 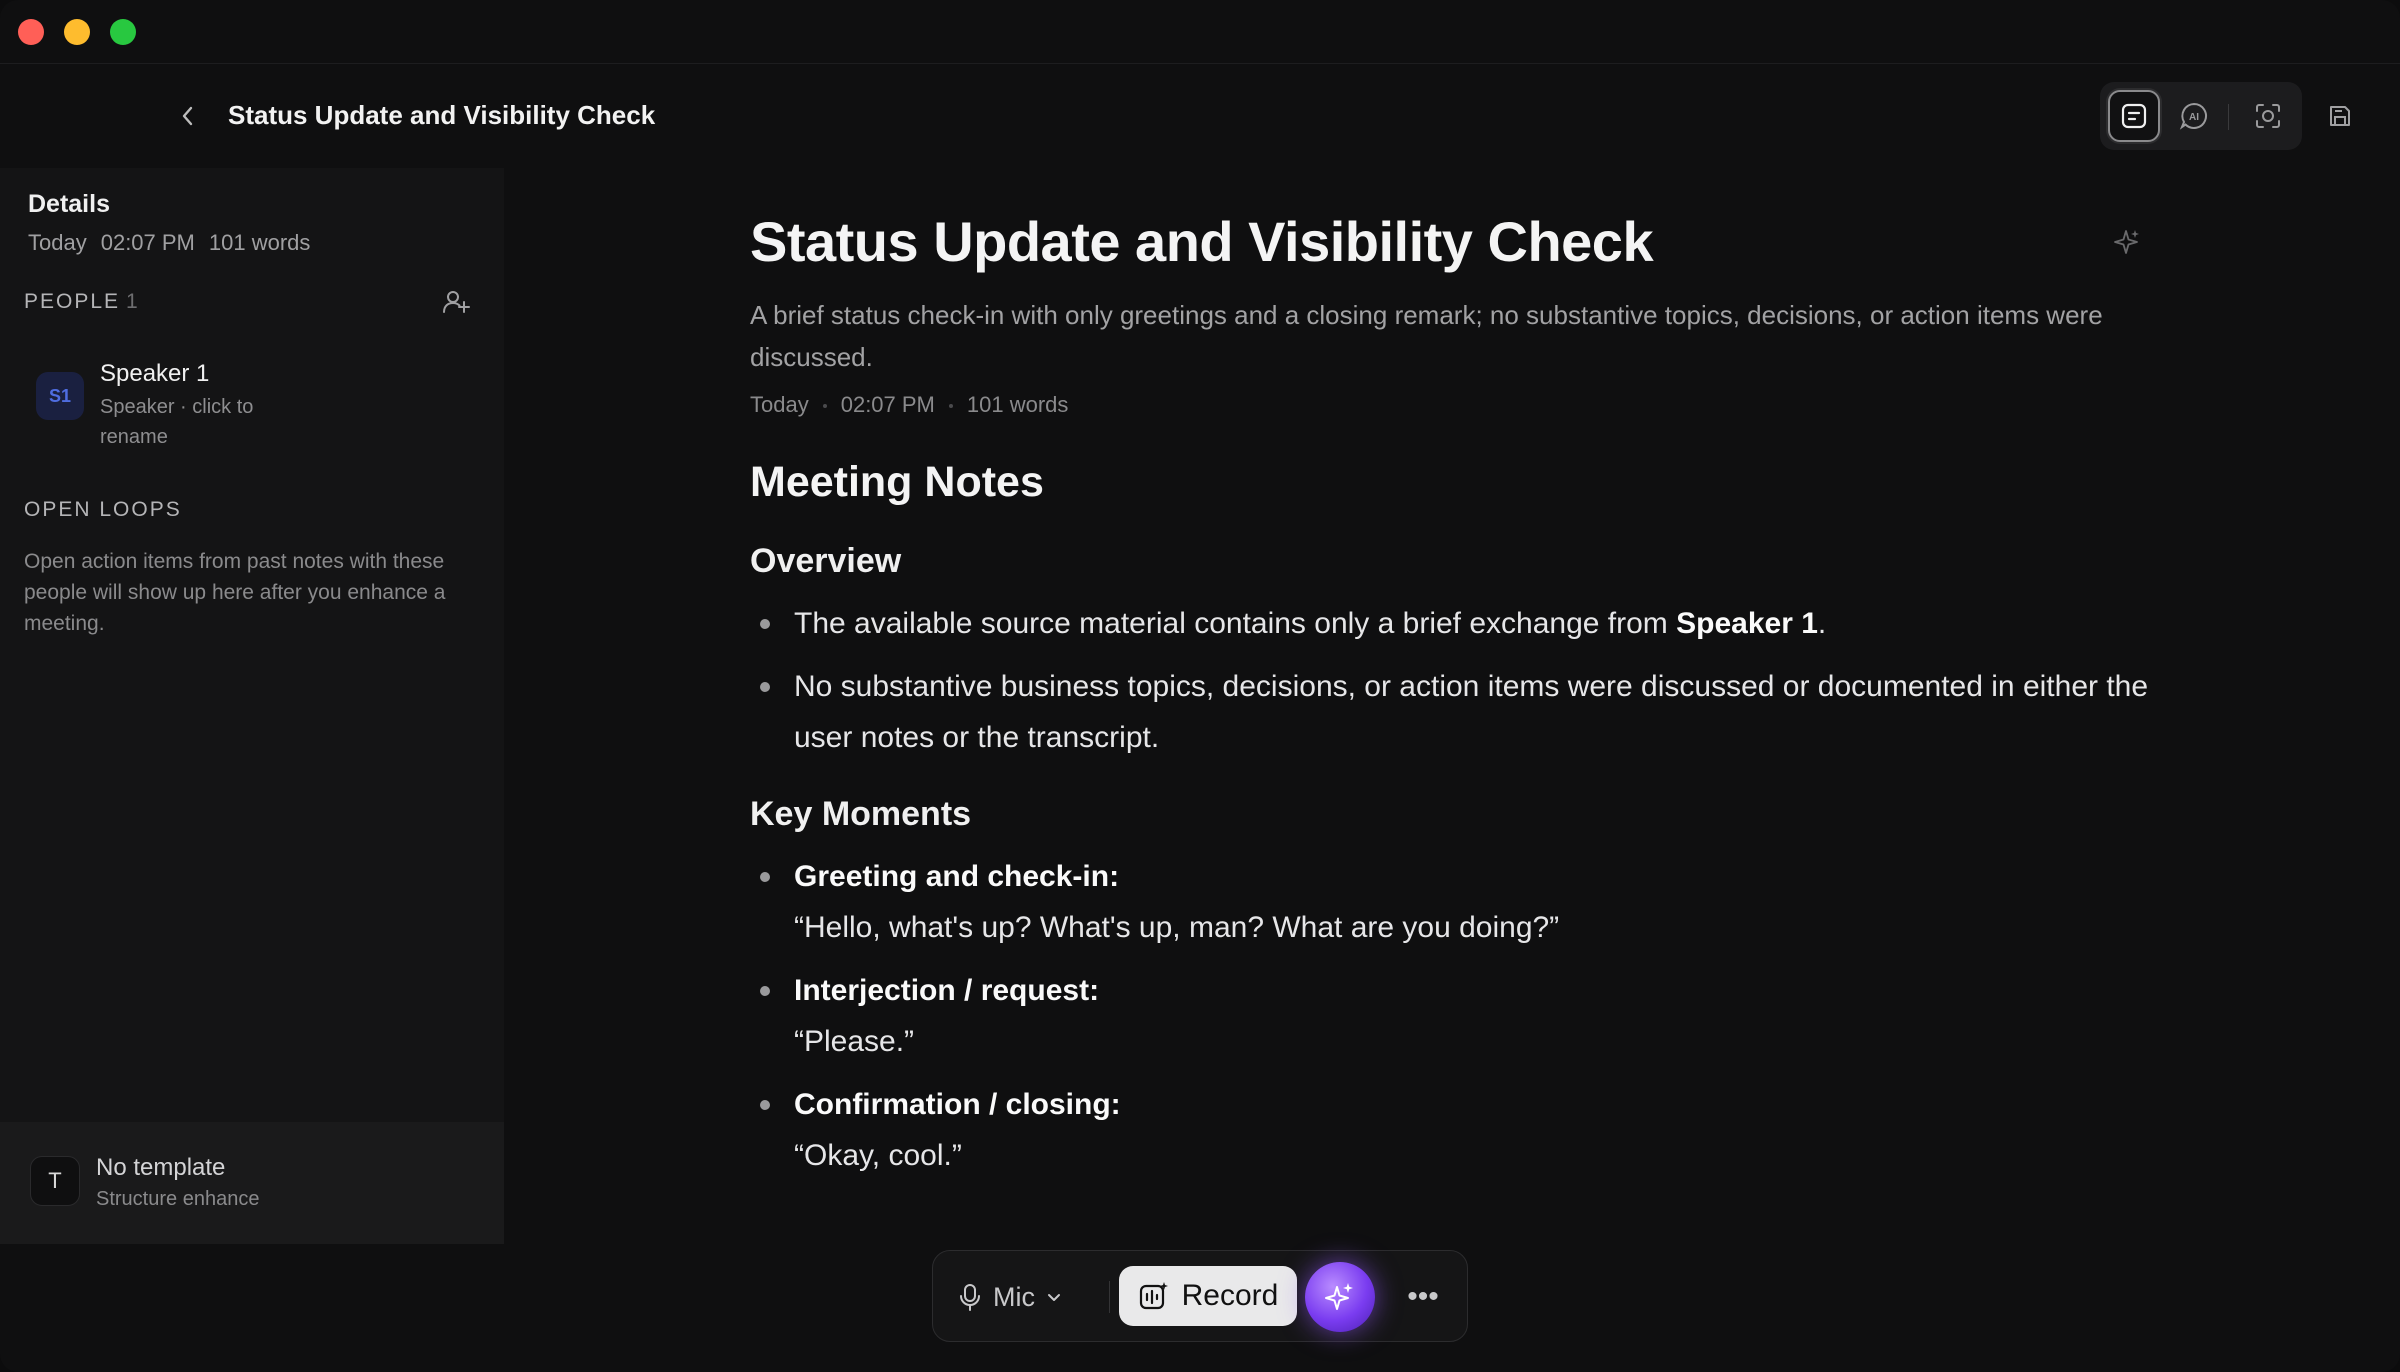 I want to click on open-loops-label: OPEN LOOPS, so click(x=103, y=509).